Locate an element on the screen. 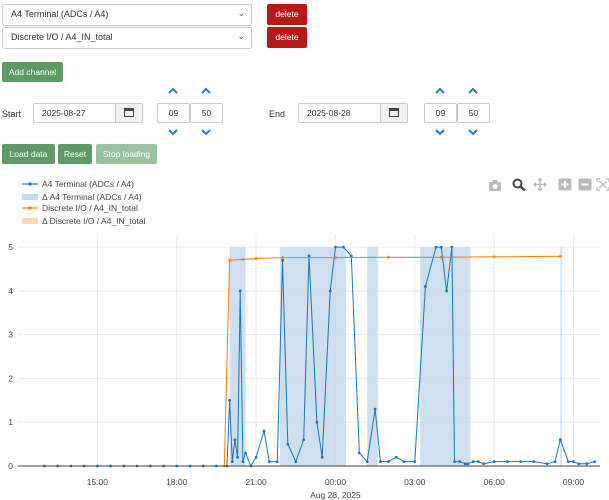 The image size is (609, 500). start-hour-up-arrow is located at coordinates (173, 91).